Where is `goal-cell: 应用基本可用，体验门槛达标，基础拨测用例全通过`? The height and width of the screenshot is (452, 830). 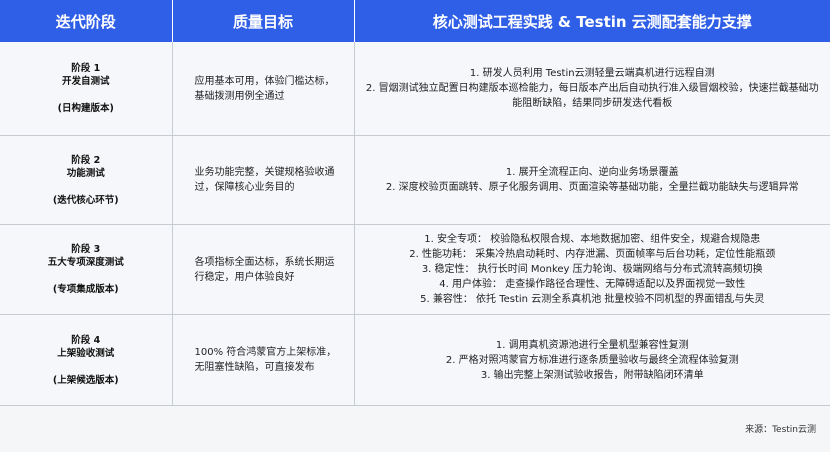 goal-cell: 应用基本可用，体验门槛达标，基础拨测用例全通过 is located at coordinates (263, 89).